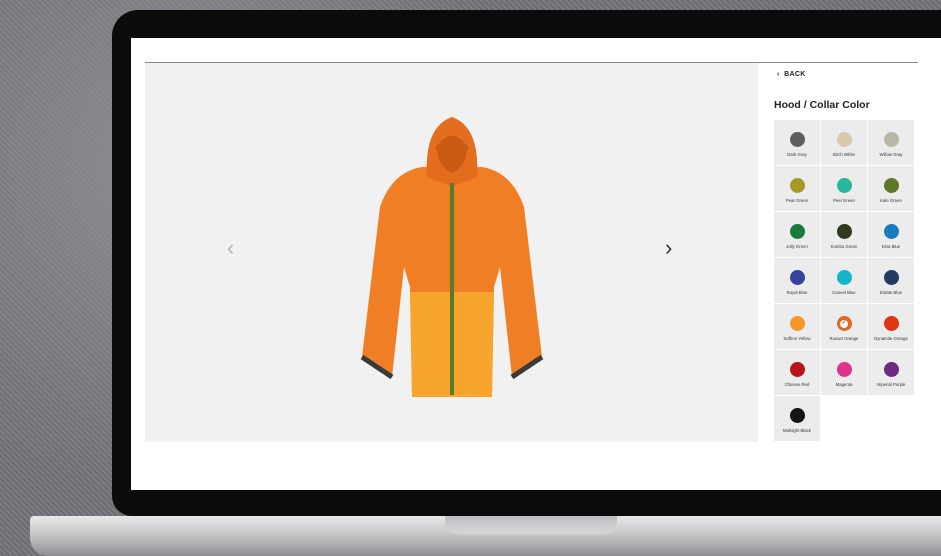 Image resolution: width=941 pixels, height=556 pixels. I want to click on color-swatch: Diva Blue, so click(891, 234).